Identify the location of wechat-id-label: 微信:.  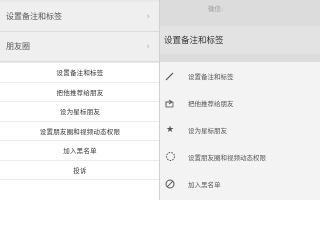
(216, 9).